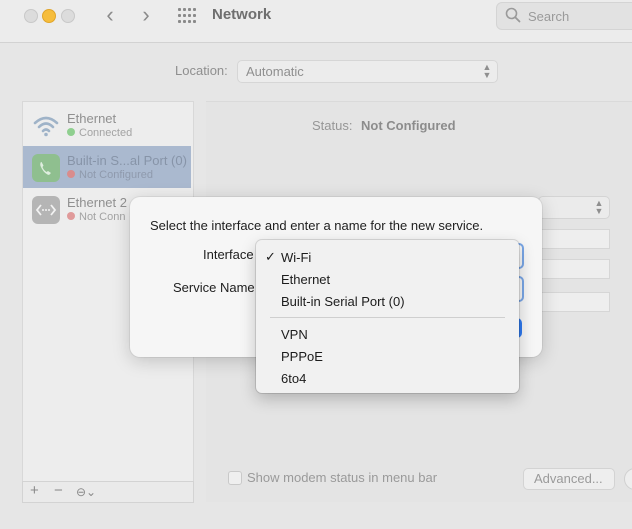 The width and height of the screenshot is (632, 529). What do you see at coordinates (110, 175) in the screenshot?
I see `service-status: Not Configured` at bounding box center [110, 175].